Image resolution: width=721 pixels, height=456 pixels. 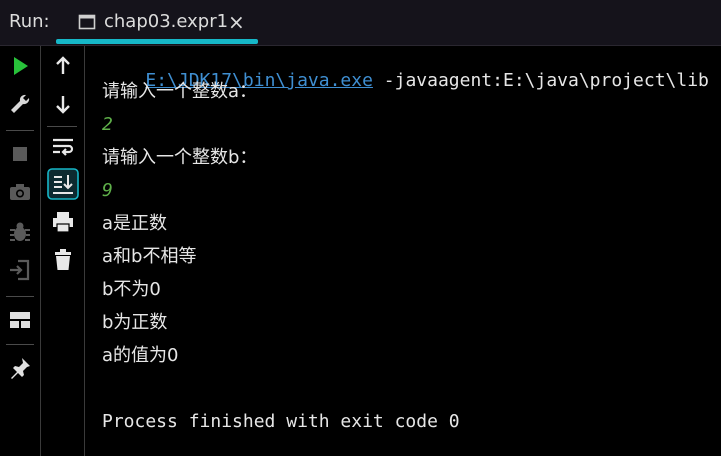 What do you see at coordinates (360, 23) in the screenshot?
I see `run-tab-bar: Run: chap03.expr1 ×` at bounding box center [360, 23].